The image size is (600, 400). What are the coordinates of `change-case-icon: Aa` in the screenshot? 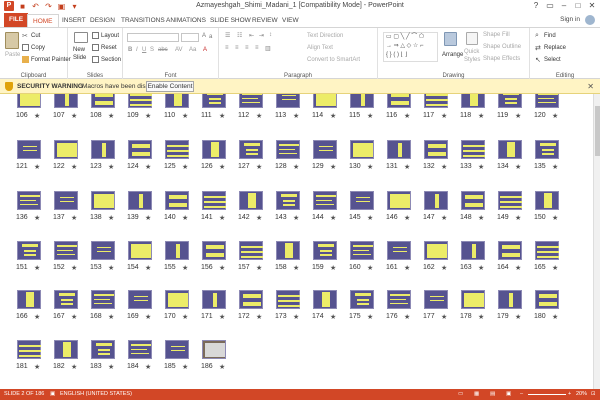 It's located at (192, 50).